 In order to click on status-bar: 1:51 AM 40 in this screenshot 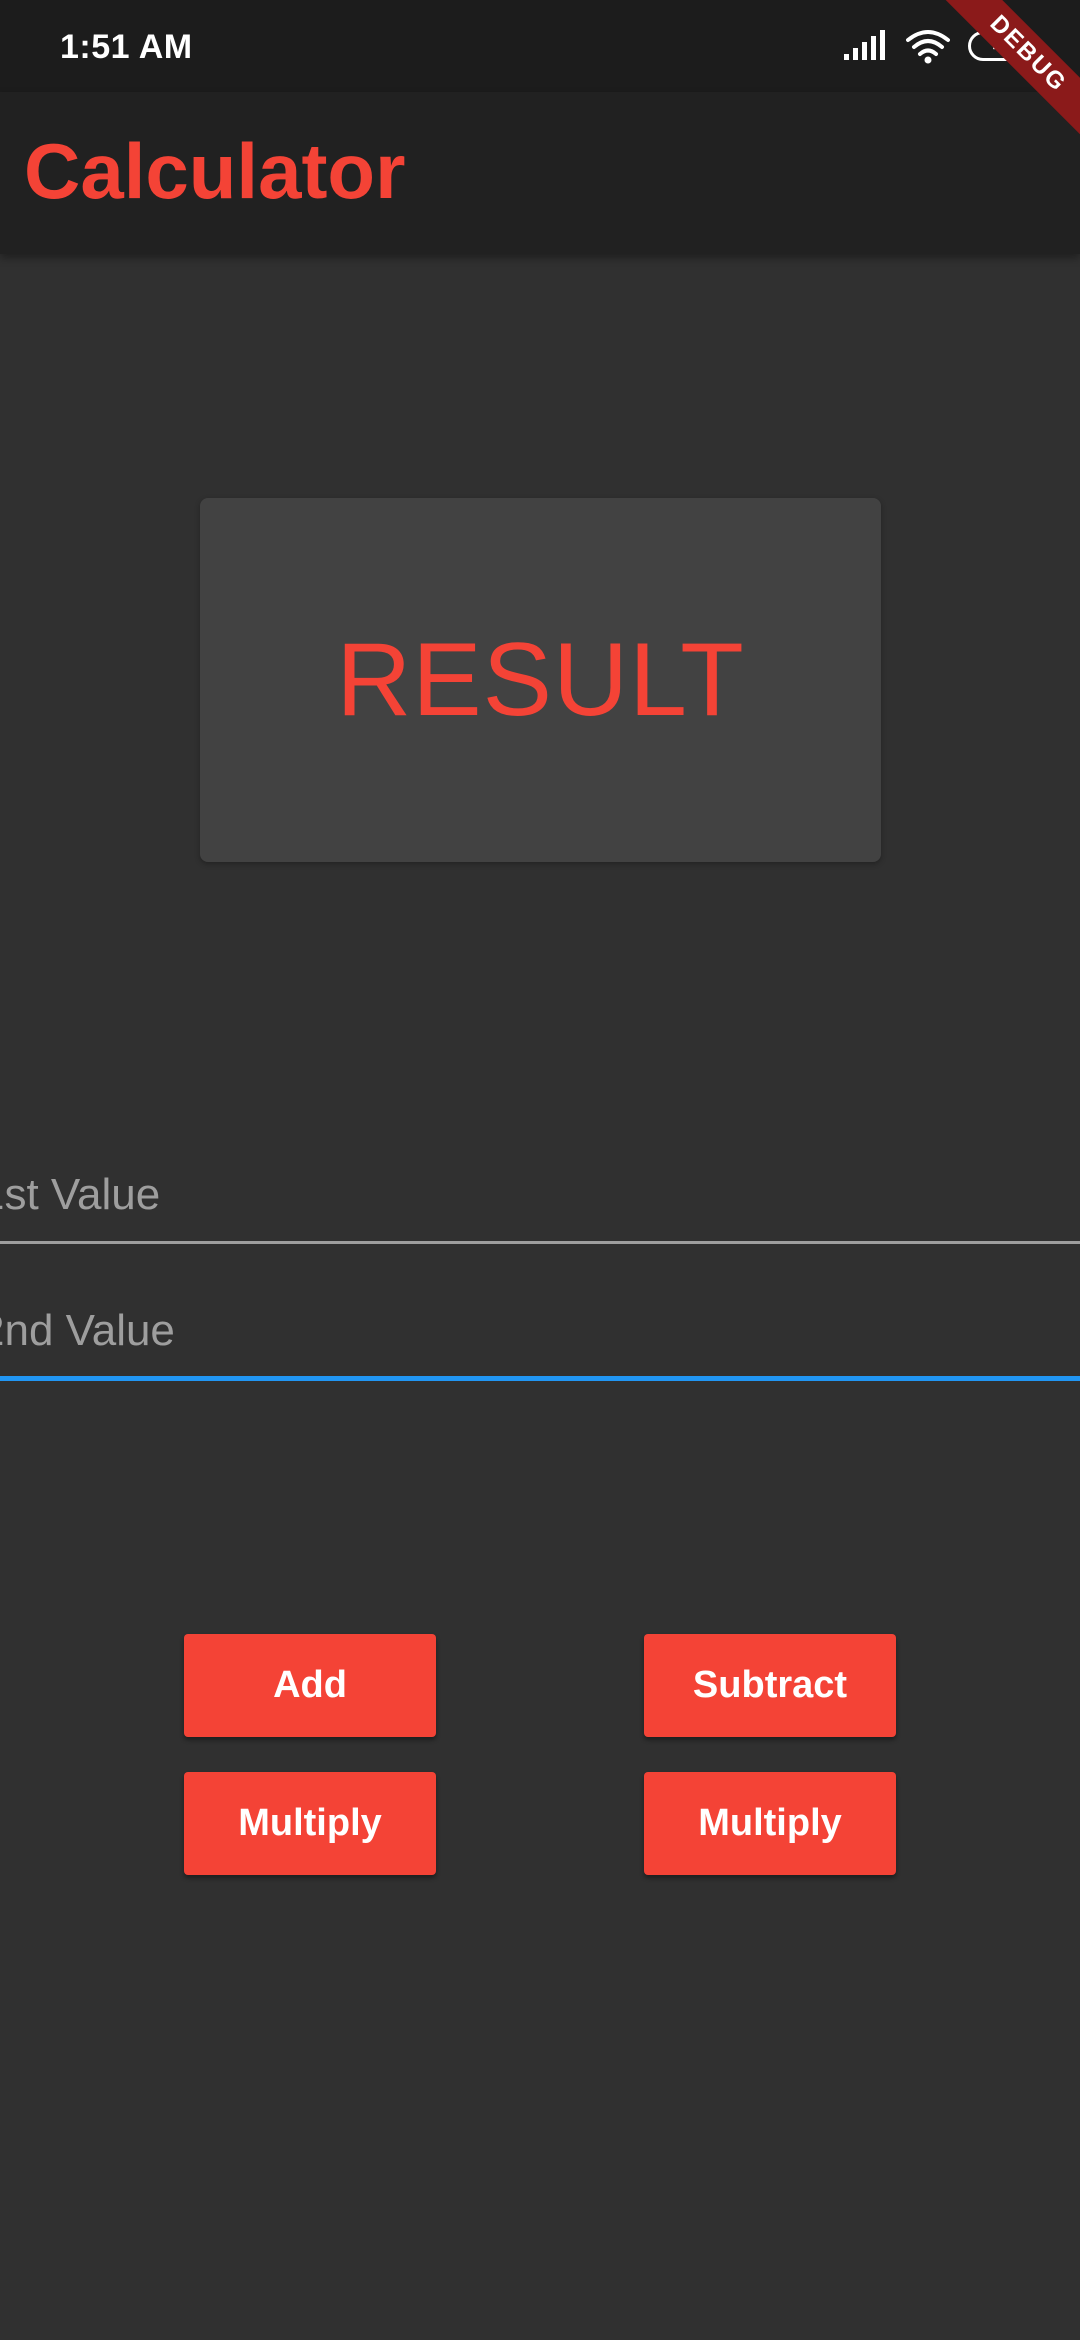, I will do `click(540, 46)`.